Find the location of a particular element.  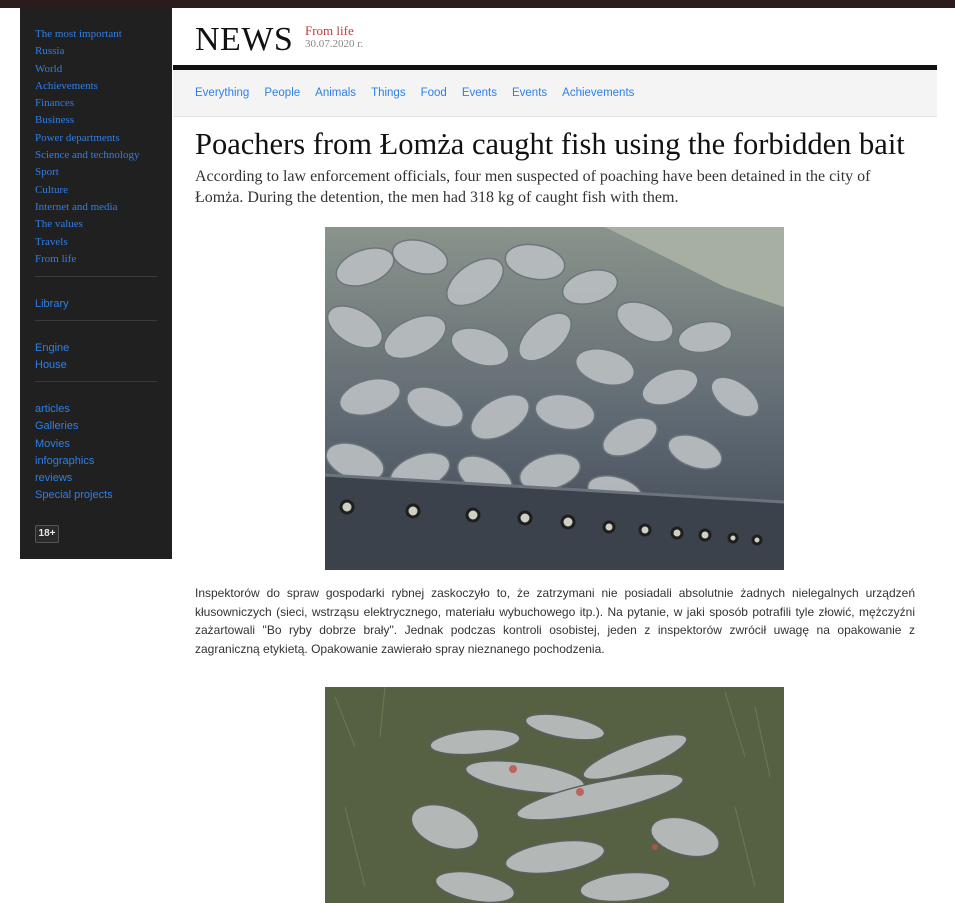

top-strip is located at coordinates (477, 4).